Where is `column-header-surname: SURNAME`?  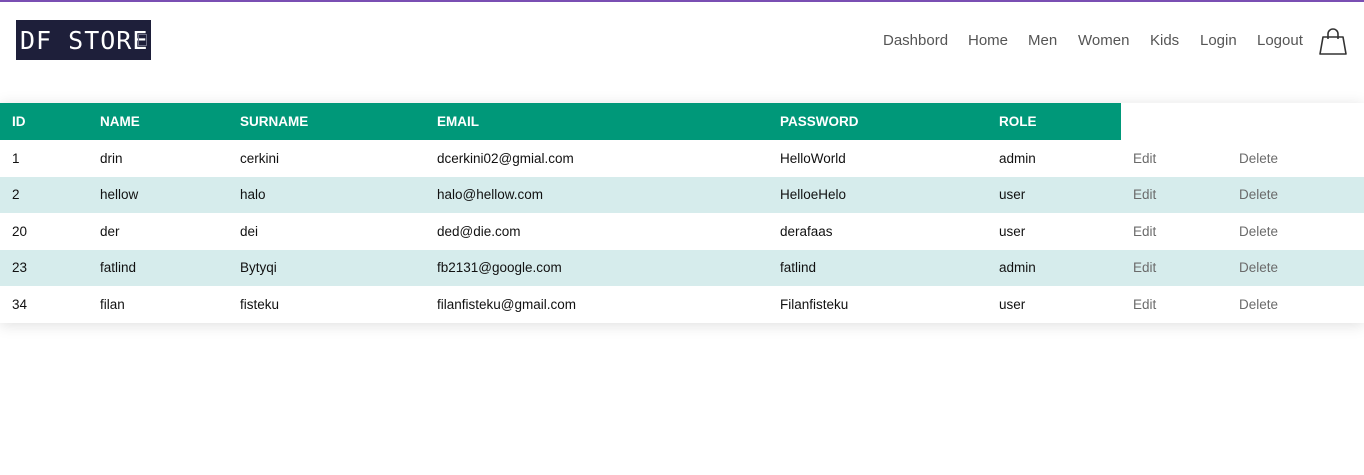 column-header-surname: SURNAME is located at coordinates (326, 121).